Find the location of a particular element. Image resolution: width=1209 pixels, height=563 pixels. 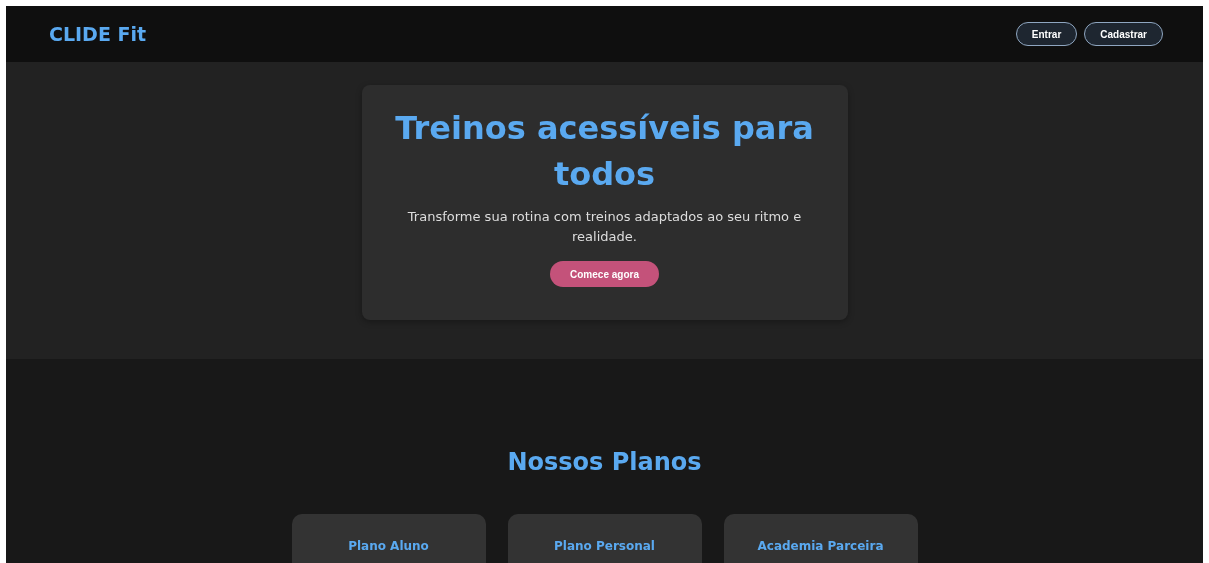

login-button: Entrar is located at coordinates (1046, 34).